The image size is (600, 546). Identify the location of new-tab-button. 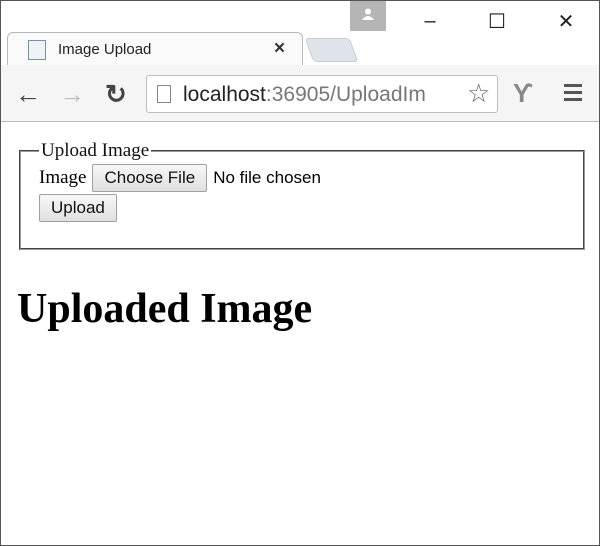
(331, 50).